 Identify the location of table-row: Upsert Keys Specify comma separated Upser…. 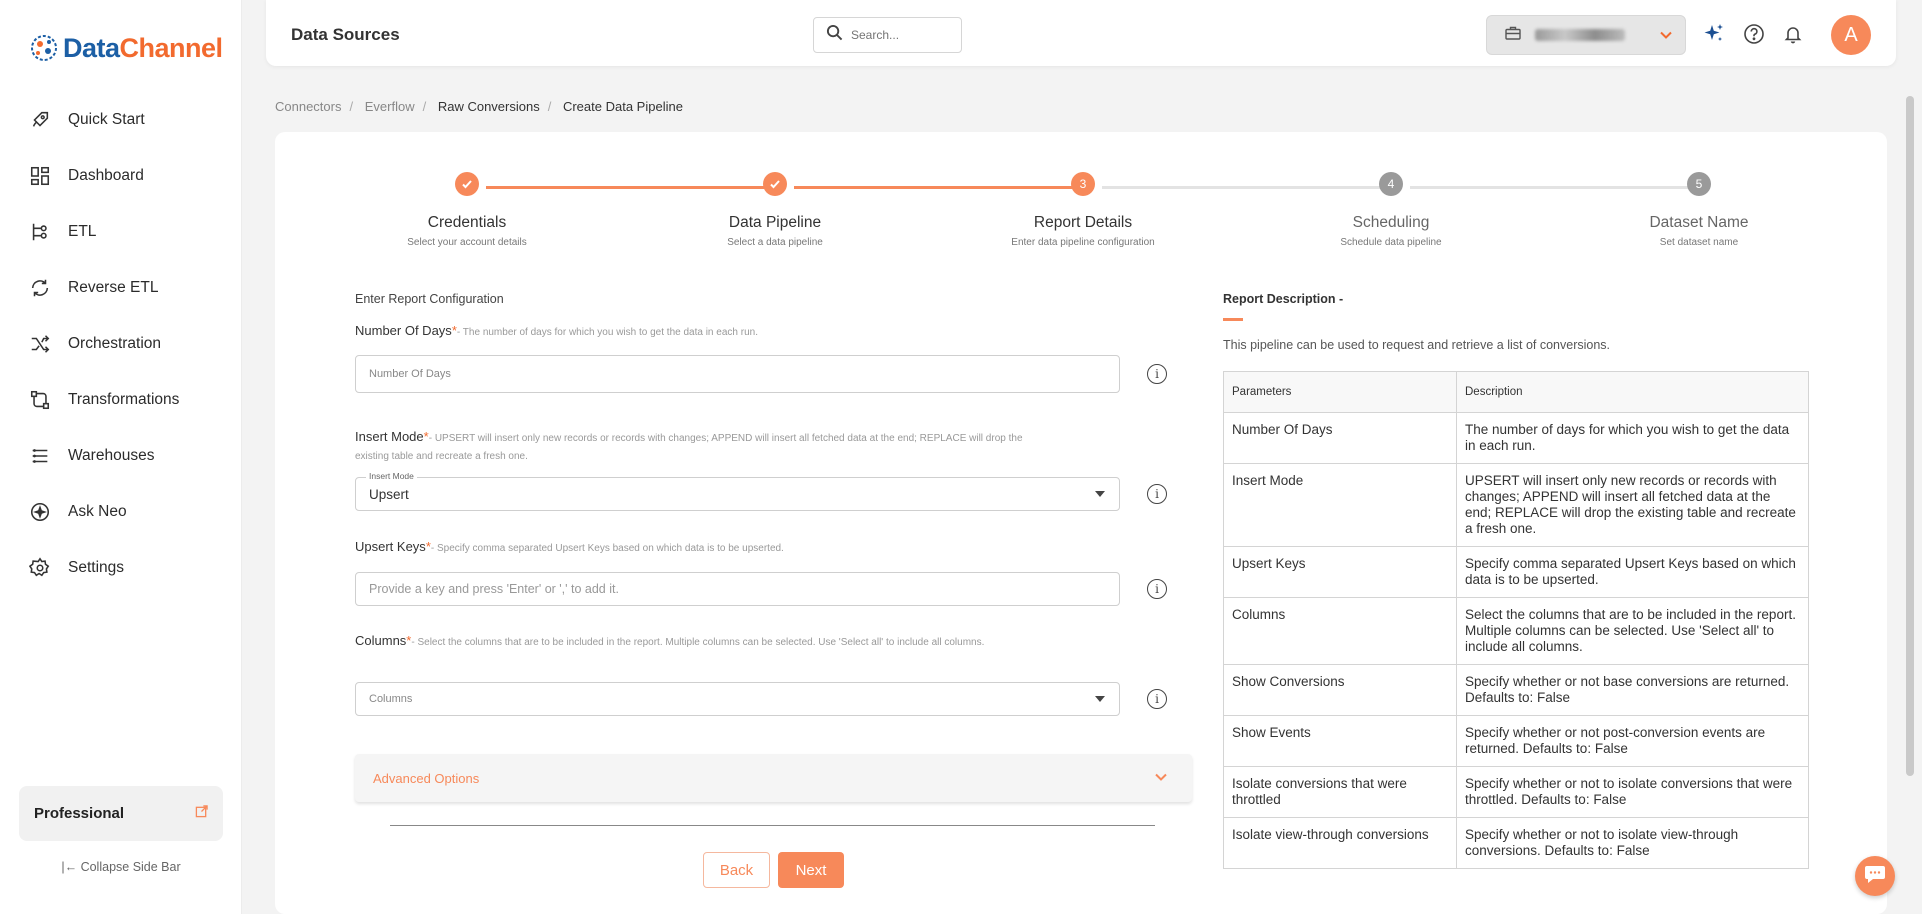
(1516, 572).